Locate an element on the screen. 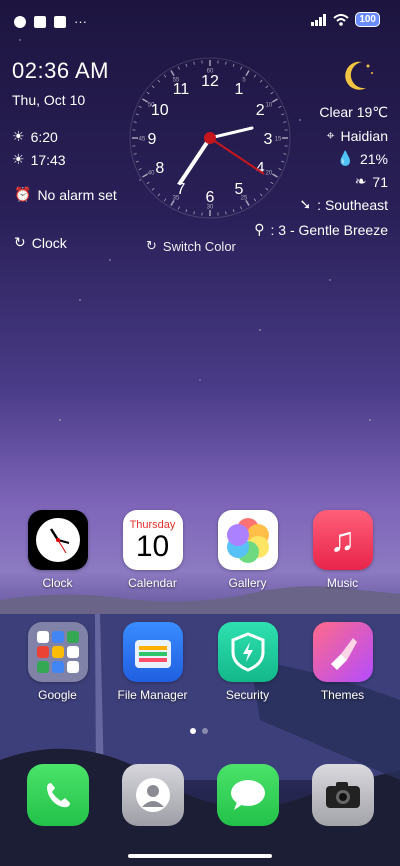 The width and height of the screenshot is (400, 866). aqi-value: 71 is located at coordinates (380, 181).